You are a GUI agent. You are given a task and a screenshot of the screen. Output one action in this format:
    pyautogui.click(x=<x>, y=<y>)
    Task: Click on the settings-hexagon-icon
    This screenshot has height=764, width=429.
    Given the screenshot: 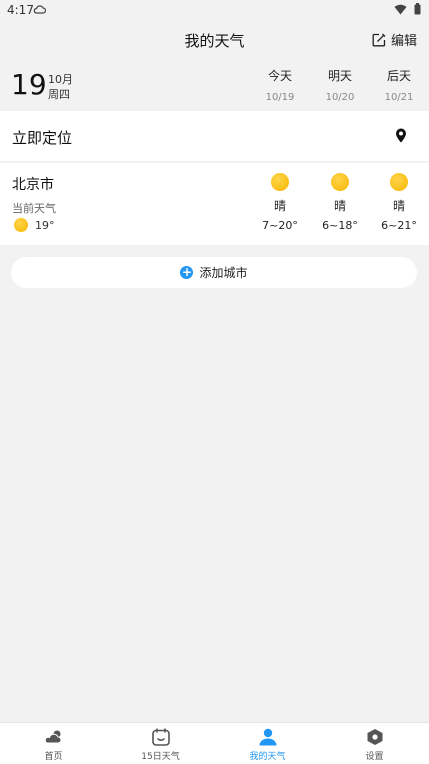 What is the action you would take?
    pyautogui.click(x=375, y=737)
    